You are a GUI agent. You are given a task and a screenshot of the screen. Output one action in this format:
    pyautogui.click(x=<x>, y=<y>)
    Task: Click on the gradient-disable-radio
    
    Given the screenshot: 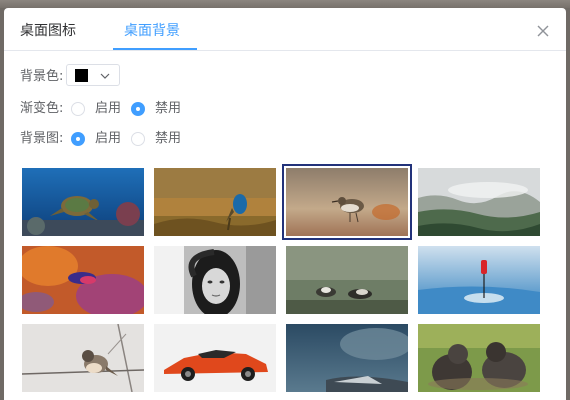 What is the action you would take?
    pyautogui.click(x=138, y=109)
    